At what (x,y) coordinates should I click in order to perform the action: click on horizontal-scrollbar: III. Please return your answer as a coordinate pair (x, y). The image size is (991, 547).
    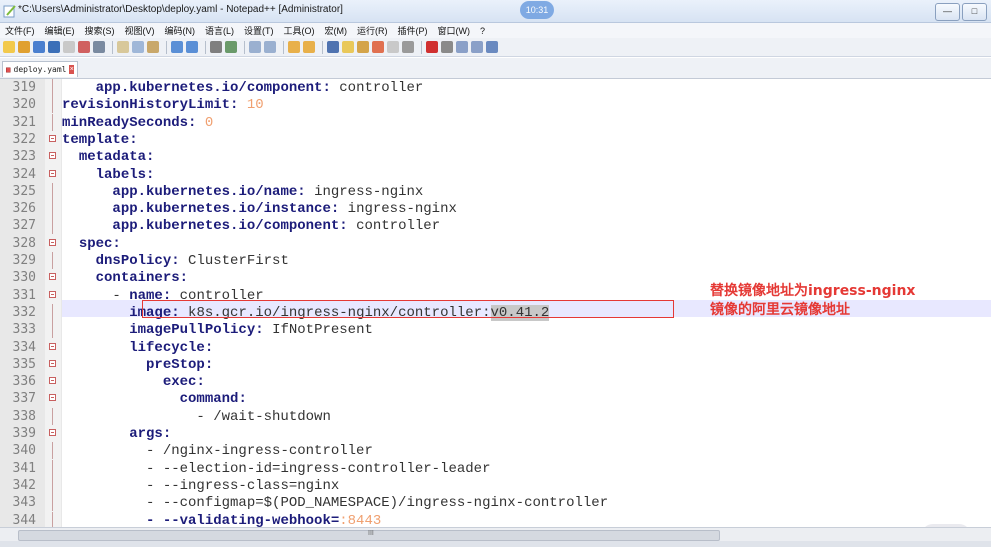
    Looking at the image, I should click on (495, 534).